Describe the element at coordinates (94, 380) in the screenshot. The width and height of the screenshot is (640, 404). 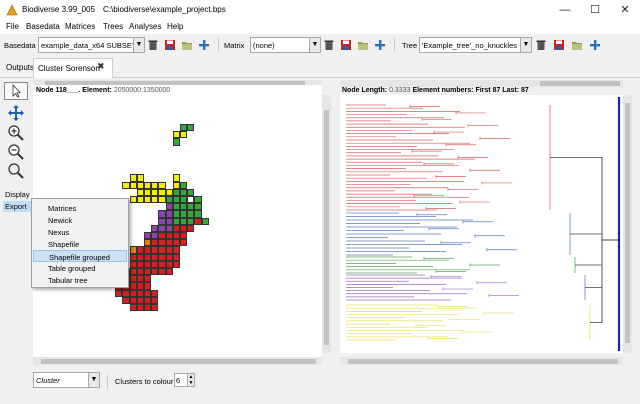
I see `colour-by-dropdown-icon: ▼` at that location.